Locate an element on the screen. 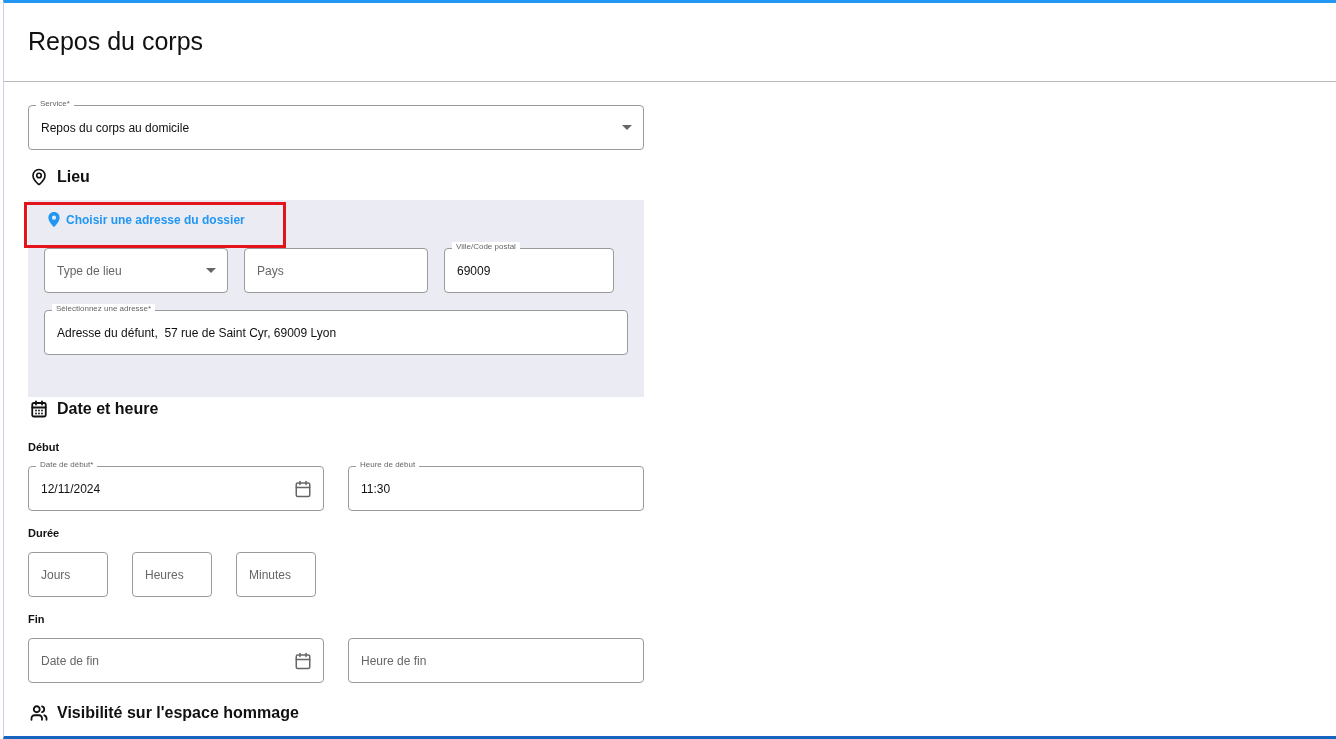  date-field: 12/11/2024 is located at coordinates (176, 488).